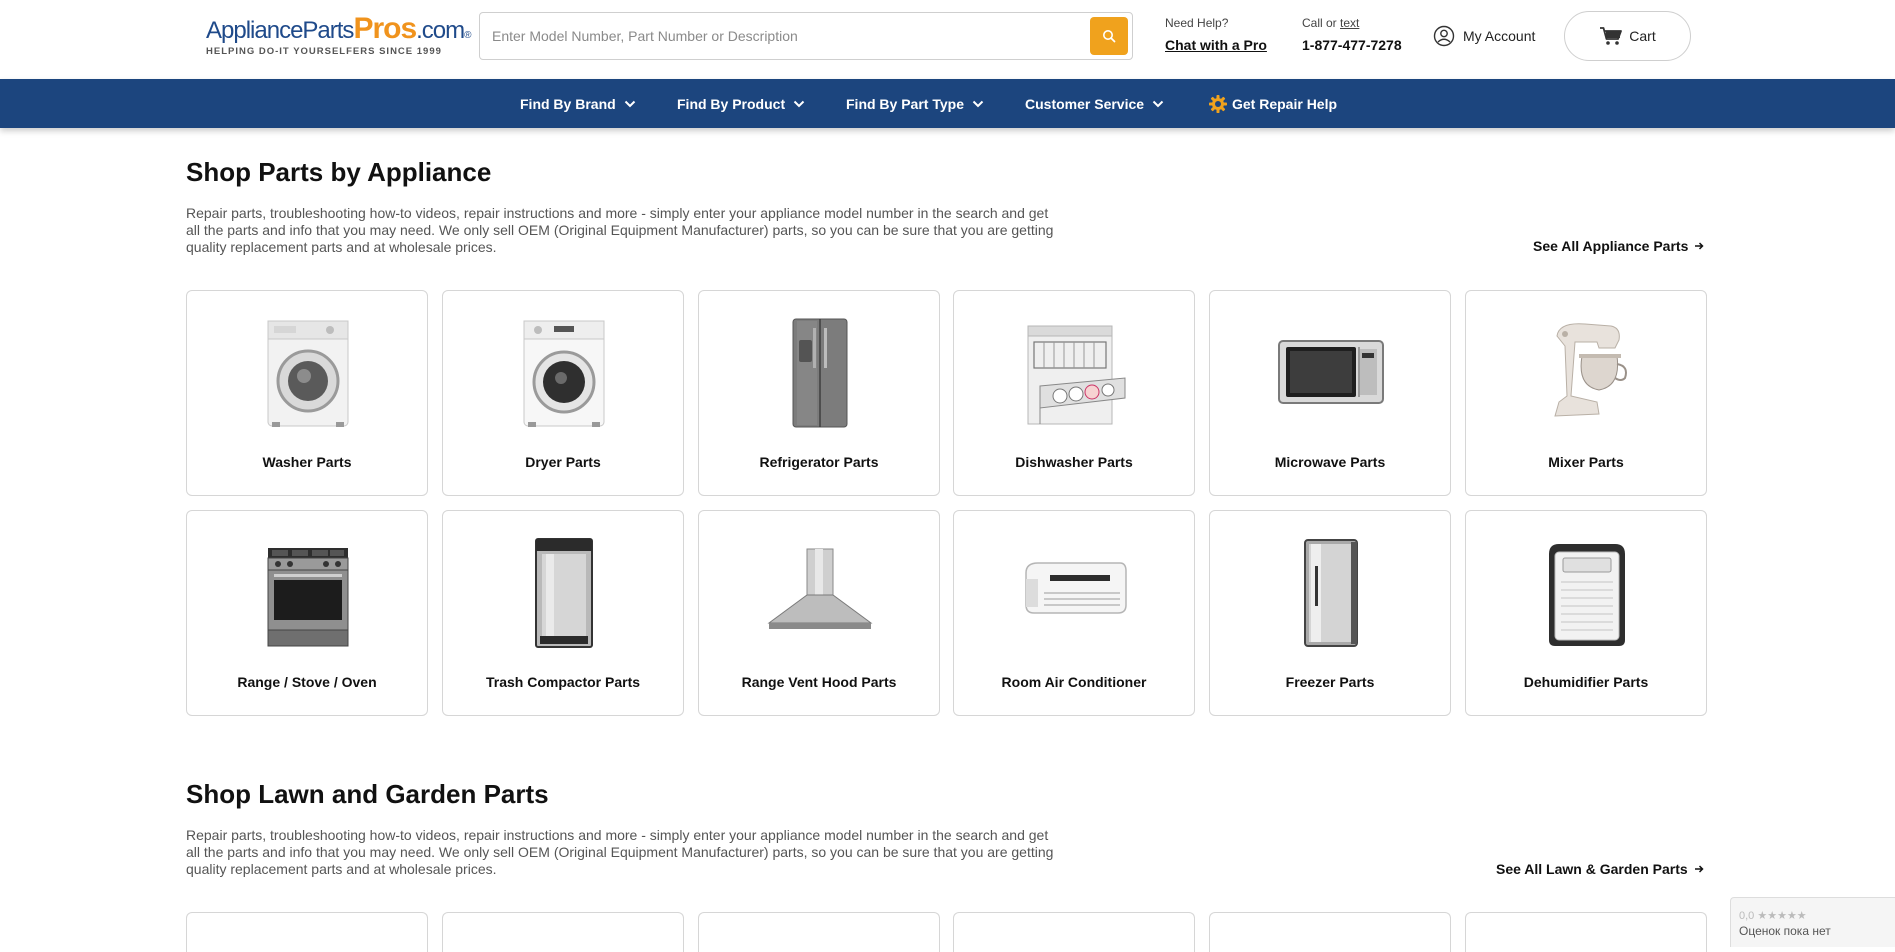 The width and height of the screenshot is (1895, 952). Describe the element at coordinates (1587, 373) in the screenshot. I see `mixer-image` at that location.